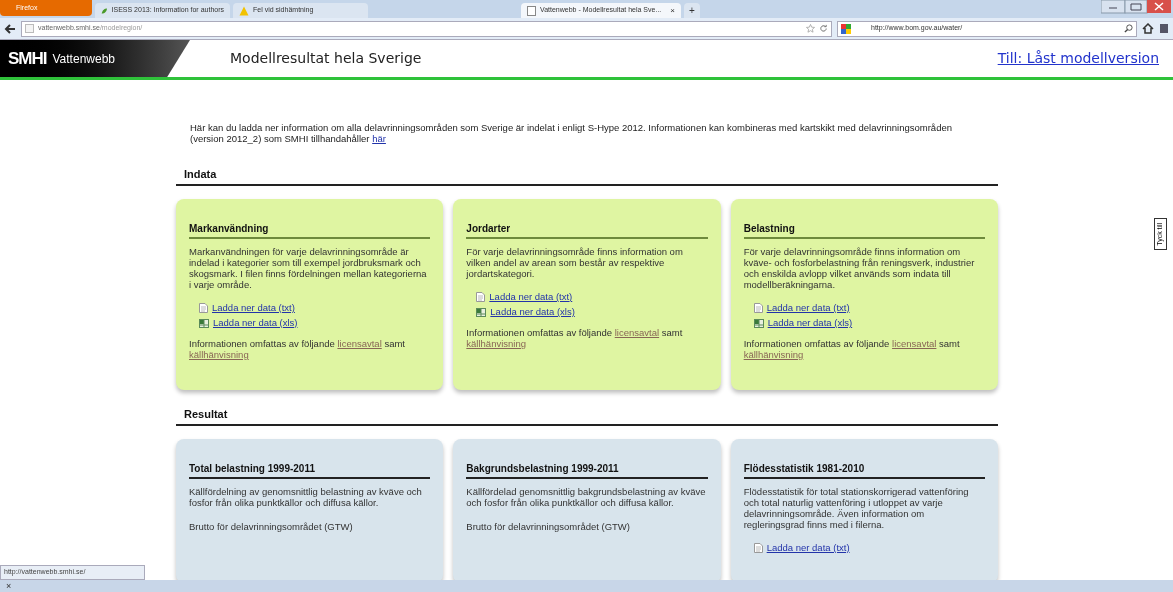  What do you see at coordinates (252, 469) in the screenshot?
I see `card-title: Total belastning 1999-2011` at bounding box center [252, 469].